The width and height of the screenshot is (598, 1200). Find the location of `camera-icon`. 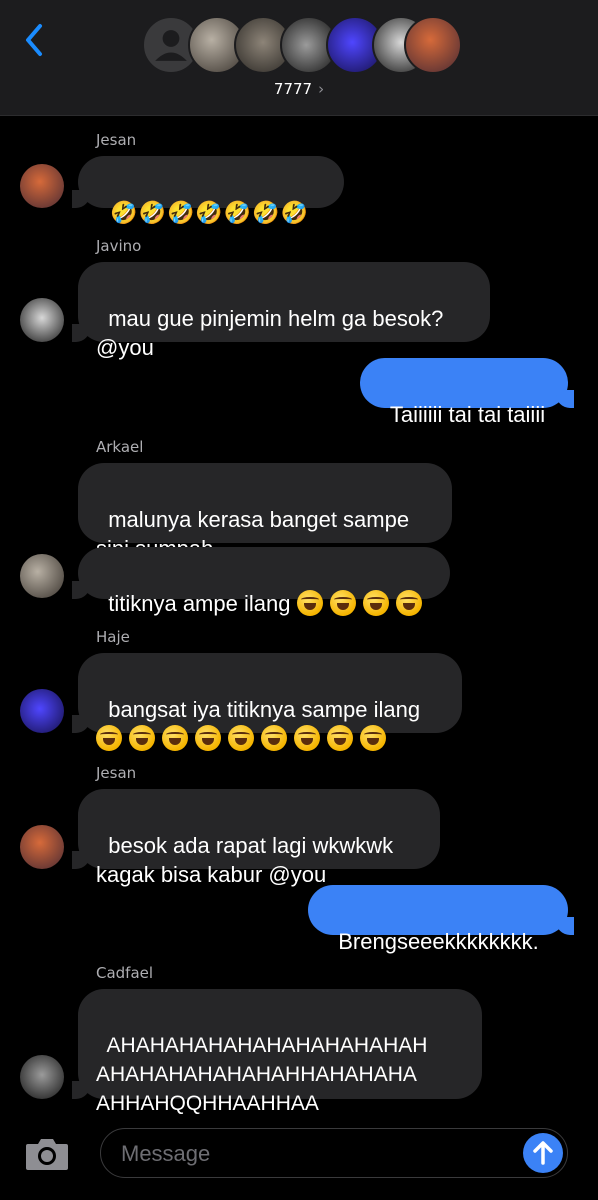

camera-icon is located at coordinates (47, 1154).